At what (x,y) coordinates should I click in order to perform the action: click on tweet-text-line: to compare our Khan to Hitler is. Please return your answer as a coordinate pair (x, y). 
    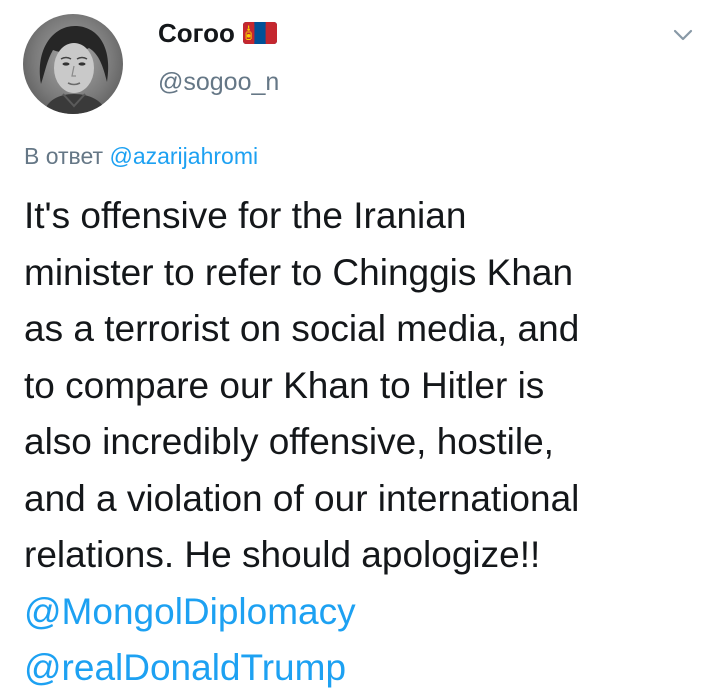
    Looking at the image, I should click on (284, 385).